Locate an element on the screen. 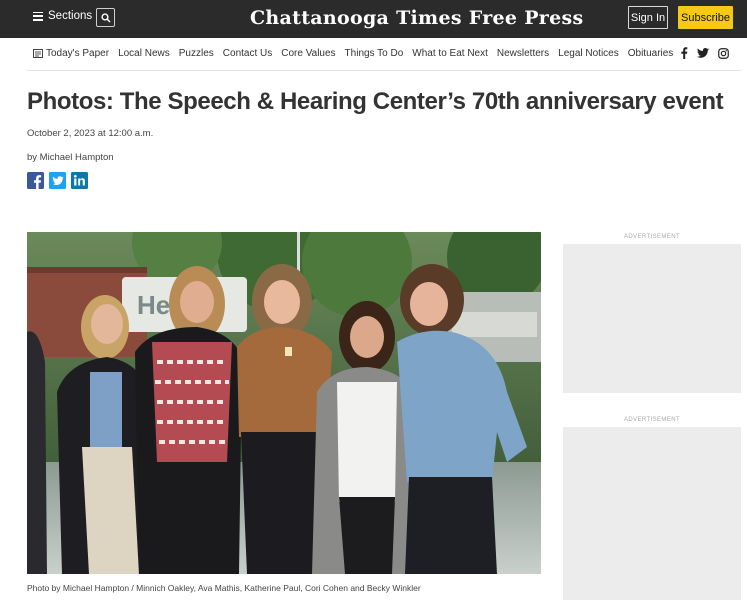 The height and width of the screenshot is (603, 747). linkedin-icon is located at coordinates (79, 180).